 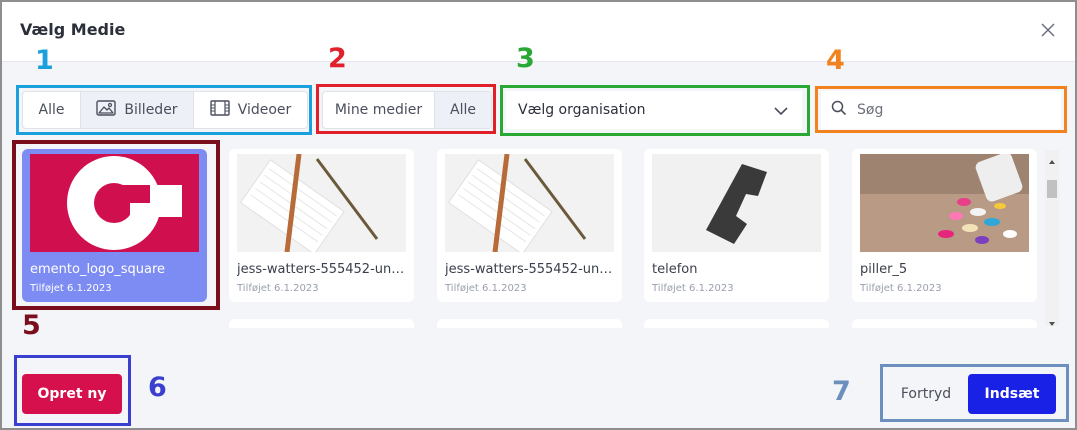 What do you see at coordinates (654, 110) in the screenshot?
I see `organisation-select: Vælg organisation` at bounding box center [654, 110].